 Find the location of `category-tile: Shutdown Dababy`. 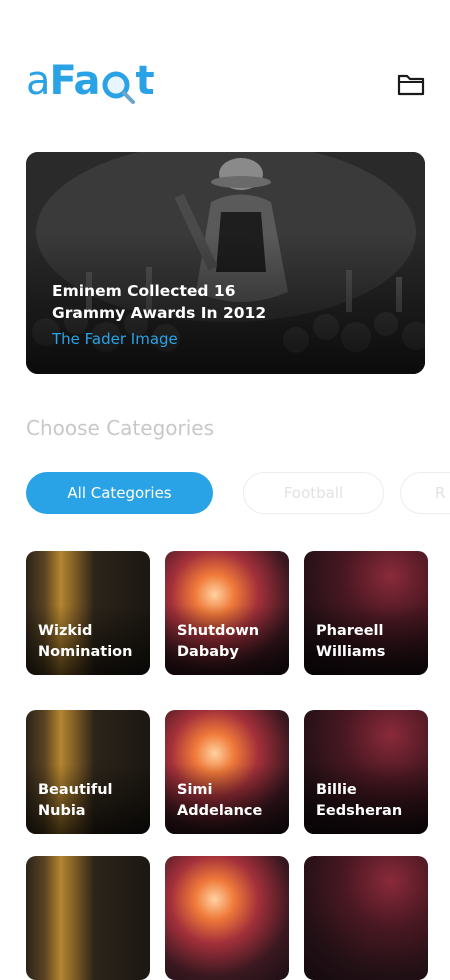

category-tile: Shutdown Dababy is located at coordinates (227, 613).